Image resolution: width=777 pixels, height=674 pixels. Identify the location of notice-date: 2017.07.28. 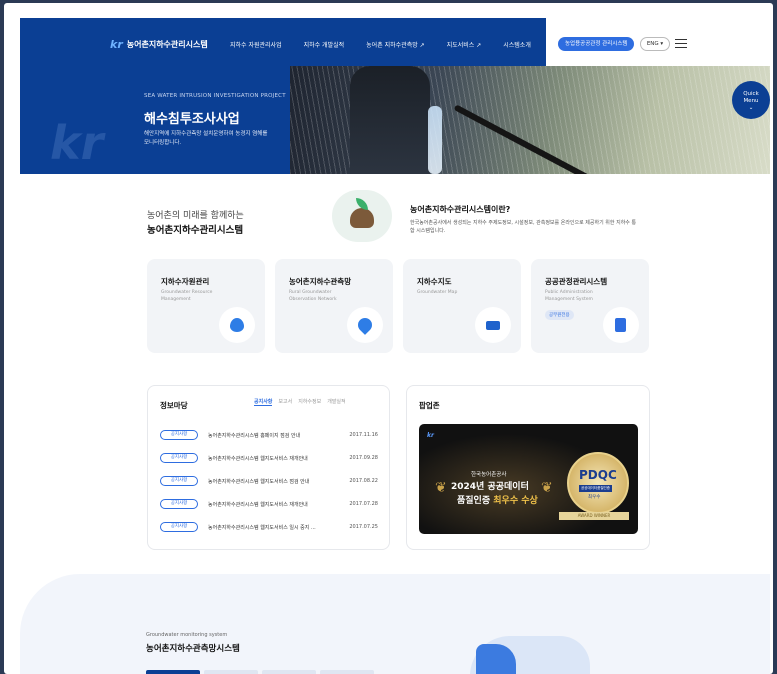
(363, 504).